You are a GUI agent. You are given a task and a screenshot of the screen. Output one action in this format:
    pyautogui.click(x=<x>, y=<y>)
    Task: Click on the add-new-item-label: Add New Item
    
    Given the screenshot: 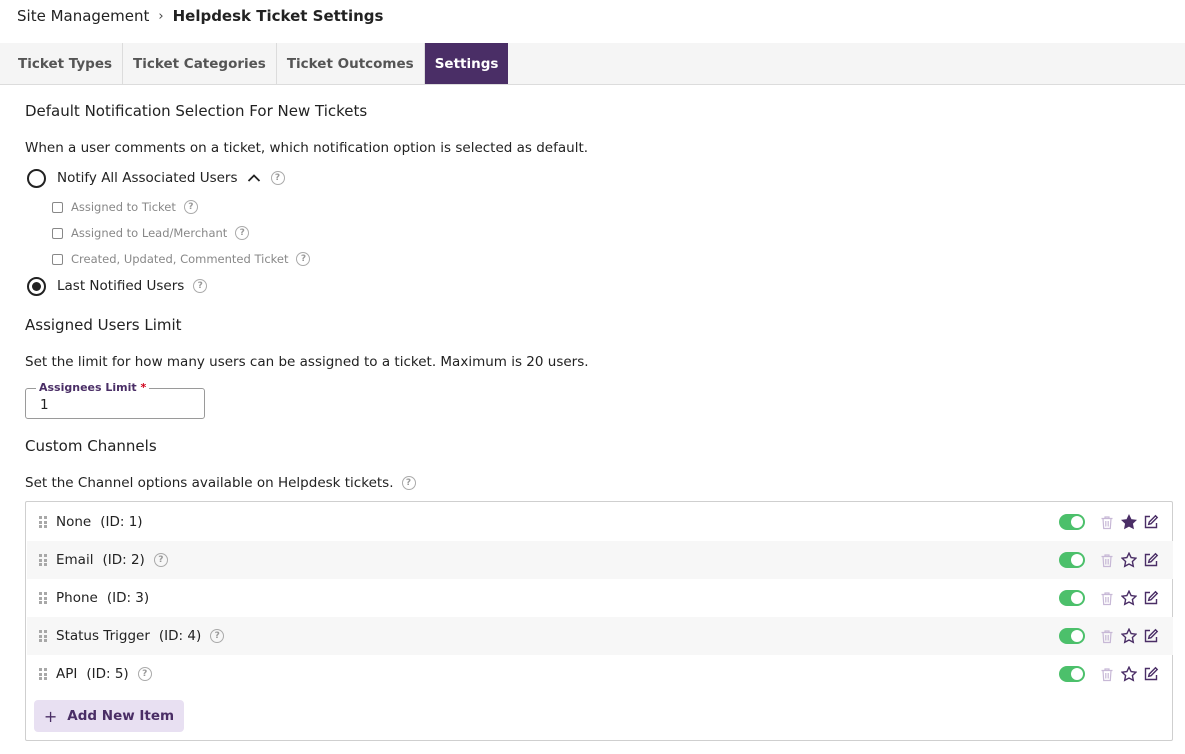 What is the action you would take?
    pyautogui.click(x=121, y=716)
    